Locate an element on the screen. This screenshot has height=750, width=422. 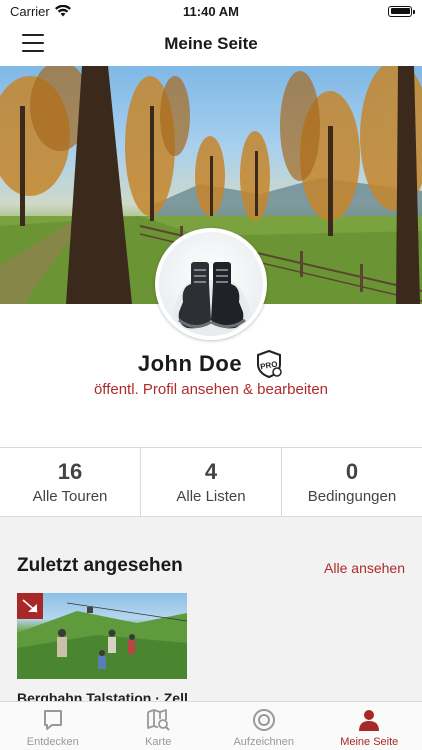
stat-label: Bedingungen is located at coordinates (352, 496).